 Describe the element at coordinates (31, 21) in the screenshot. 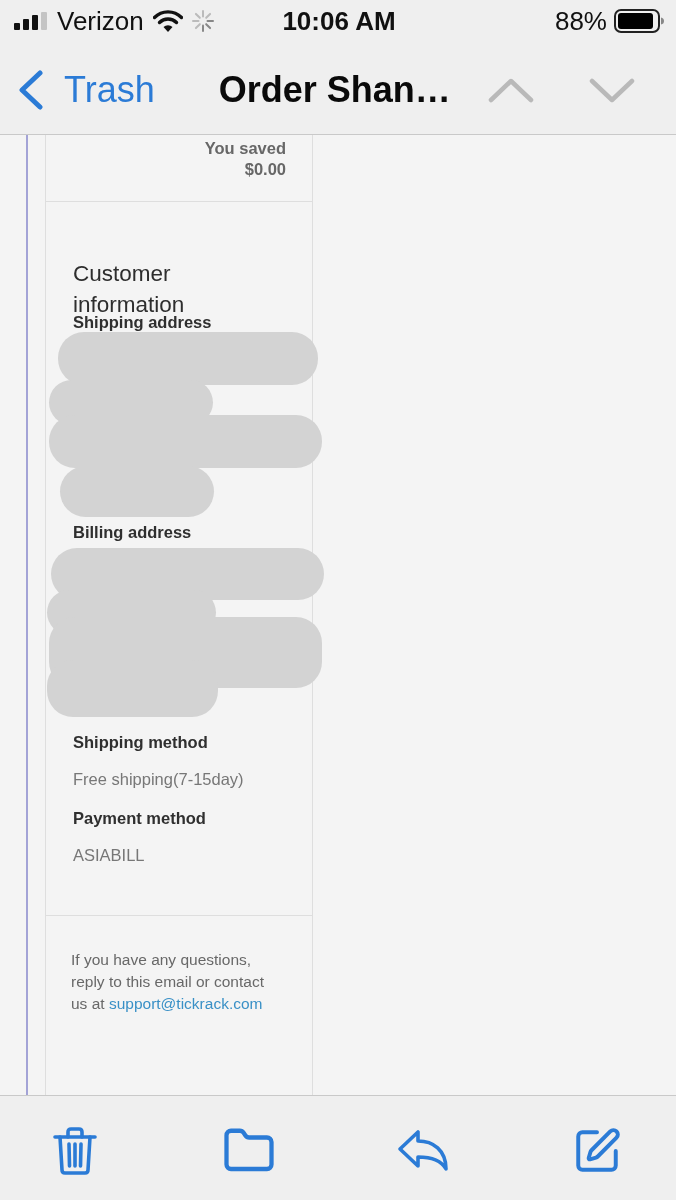

I see `signal-icon` at that location.